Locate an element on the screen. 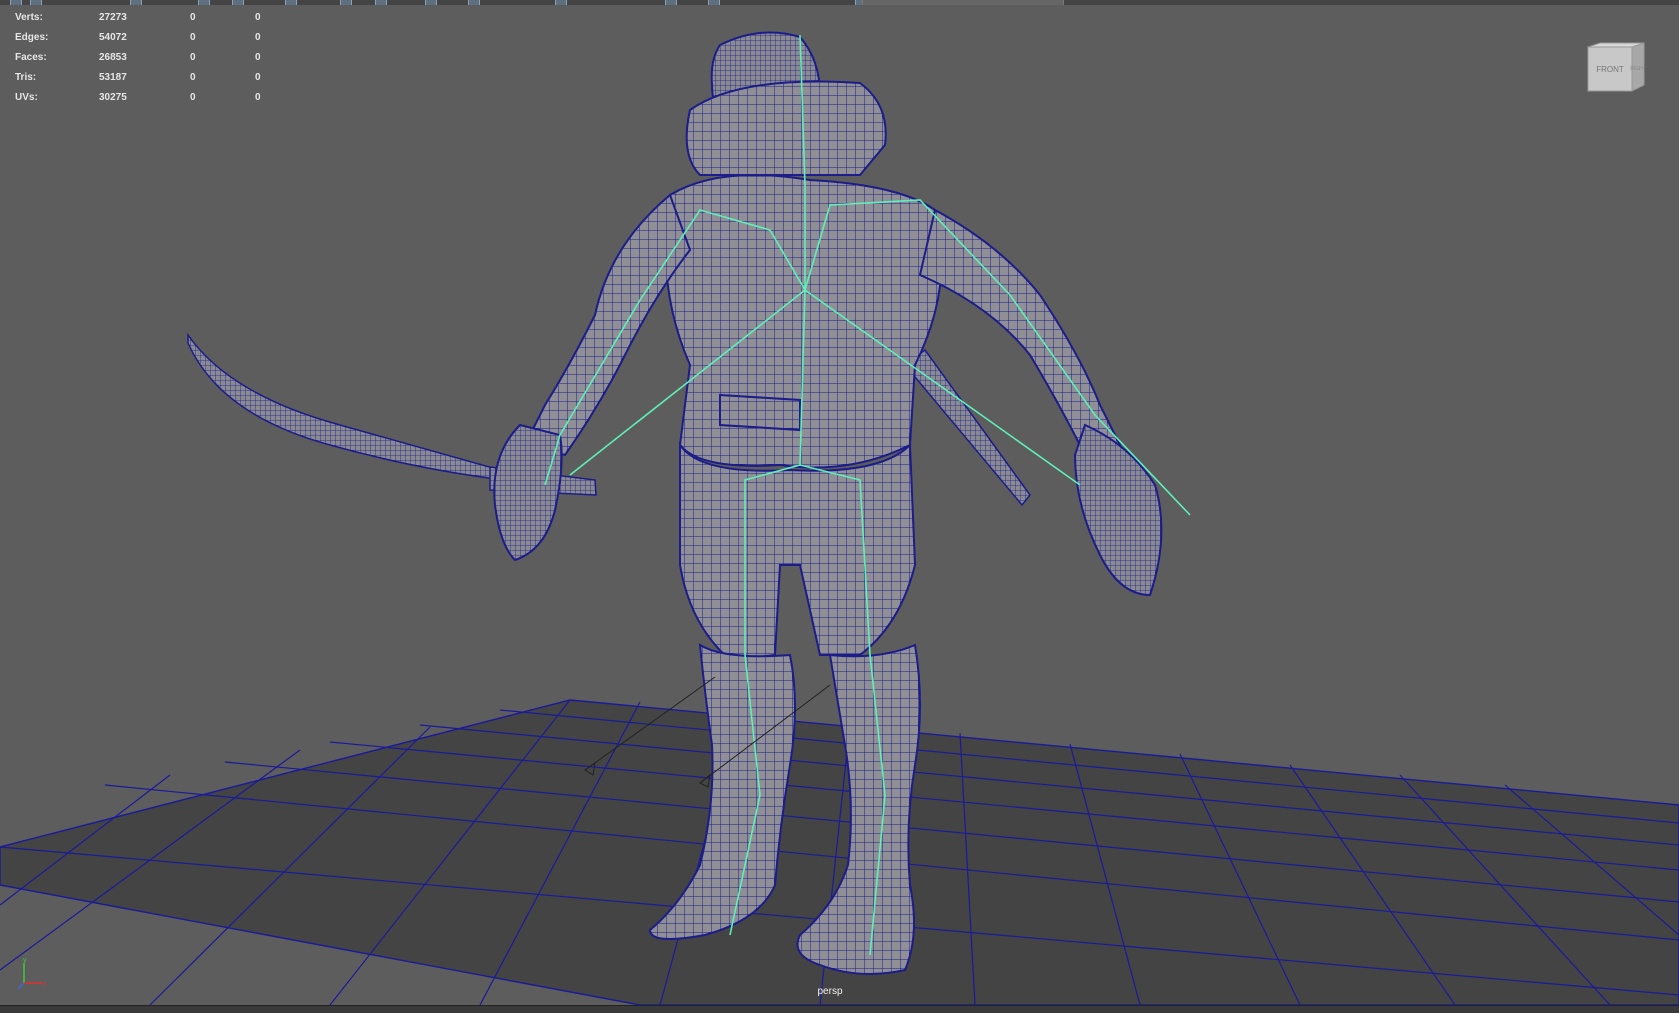 The height and width of the screenshot is (1013, 1679). view-cube: FRONT RIGHT is located at coordinates (1616, 68).